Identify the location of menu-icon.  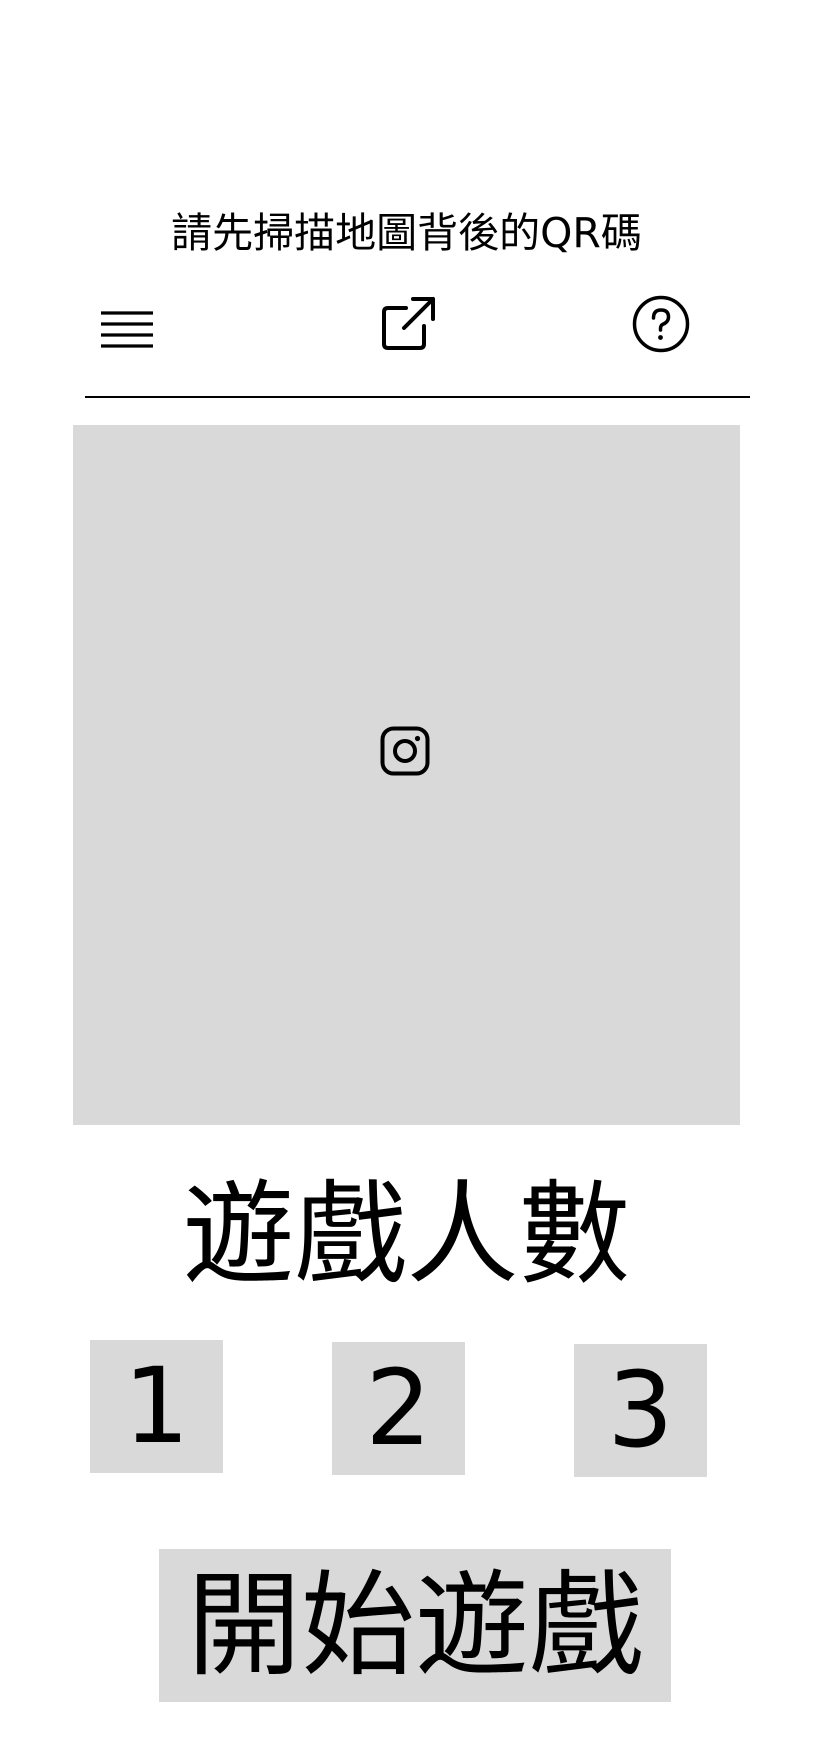
(127, 330).